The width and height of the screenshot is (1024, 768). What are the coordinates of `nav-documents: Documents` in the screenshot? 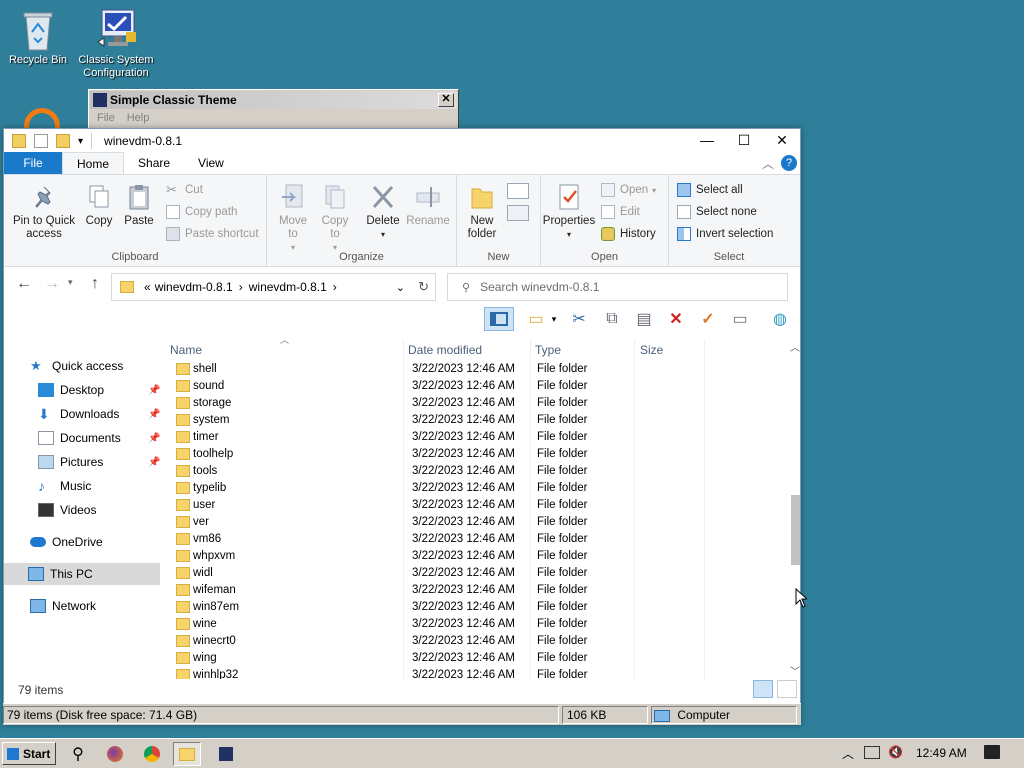 It's located at (79, 438).